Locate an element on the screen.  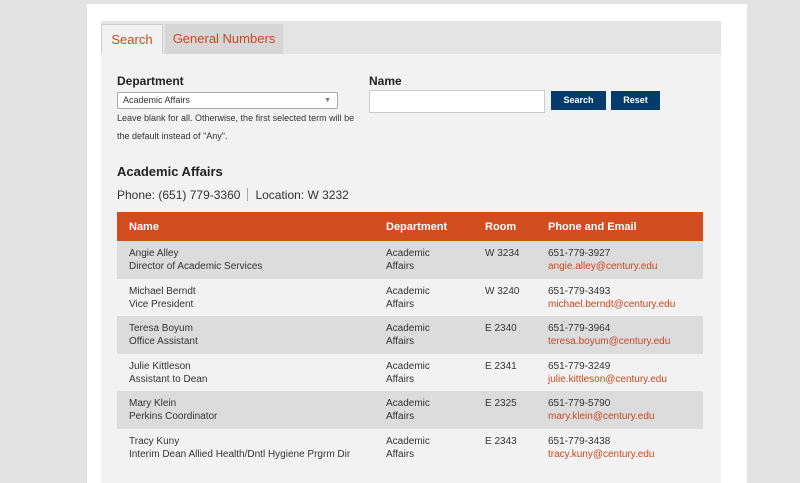
cell-name: Michael Berndt Vice President is located at coordinates (251, 298).